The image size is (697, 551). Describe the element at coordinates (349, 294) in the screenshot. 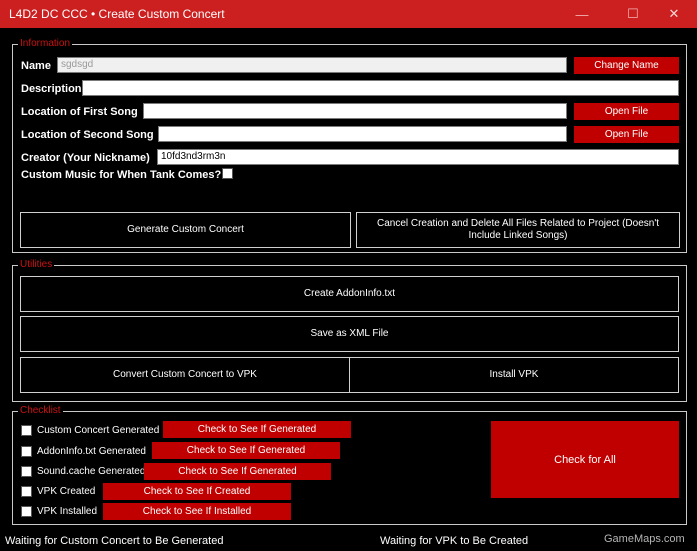

I see `create-addoninfo-button: Create AddonInfo.txt` at that location.